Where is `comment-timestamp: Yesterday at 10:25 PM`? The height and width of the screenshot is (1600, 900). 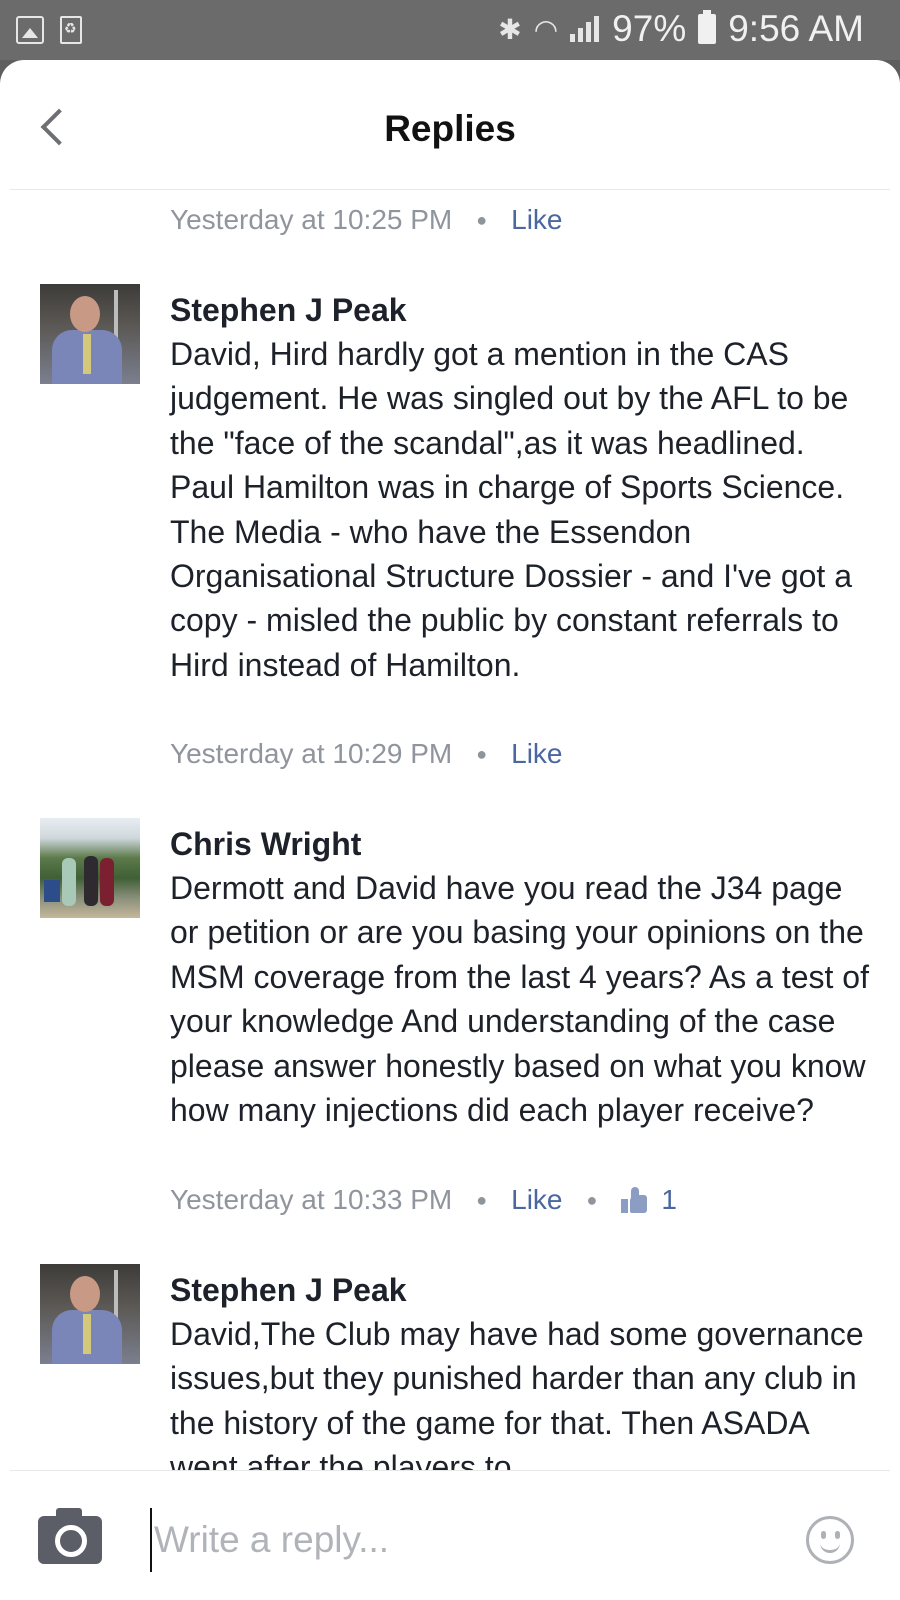
comment-timestamp: Yesterday at 10:25 PM is located at coordinates (311, 219).